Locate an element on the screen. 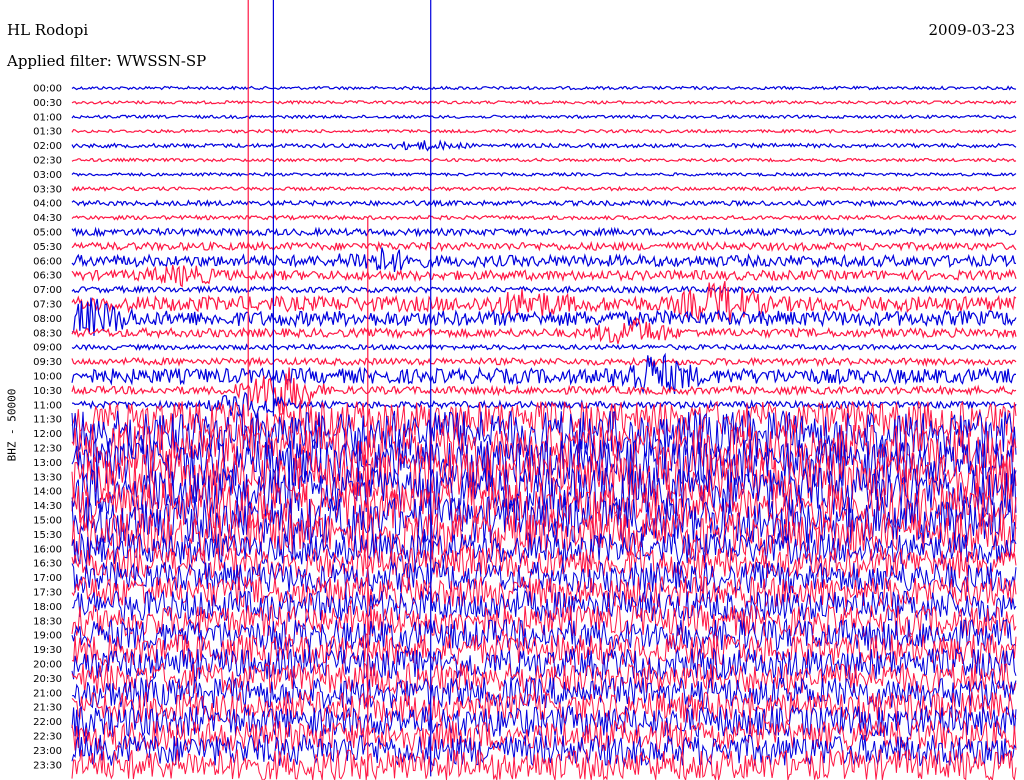  row-label: 00:00 is located at coordinates (47, 89).